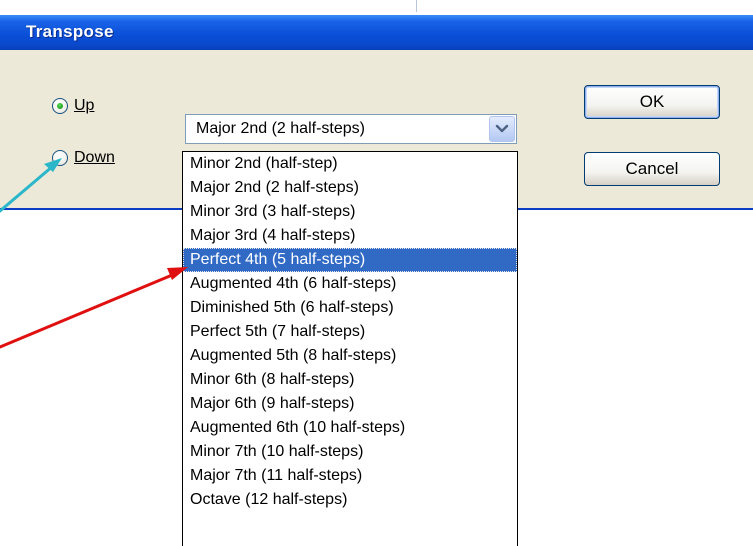 This screenshot has height=546, width=753. What do you see at coordinates (31, 185) in the screenshot?
I see `teal-arrow-icon` at bounding box center [31, 185].